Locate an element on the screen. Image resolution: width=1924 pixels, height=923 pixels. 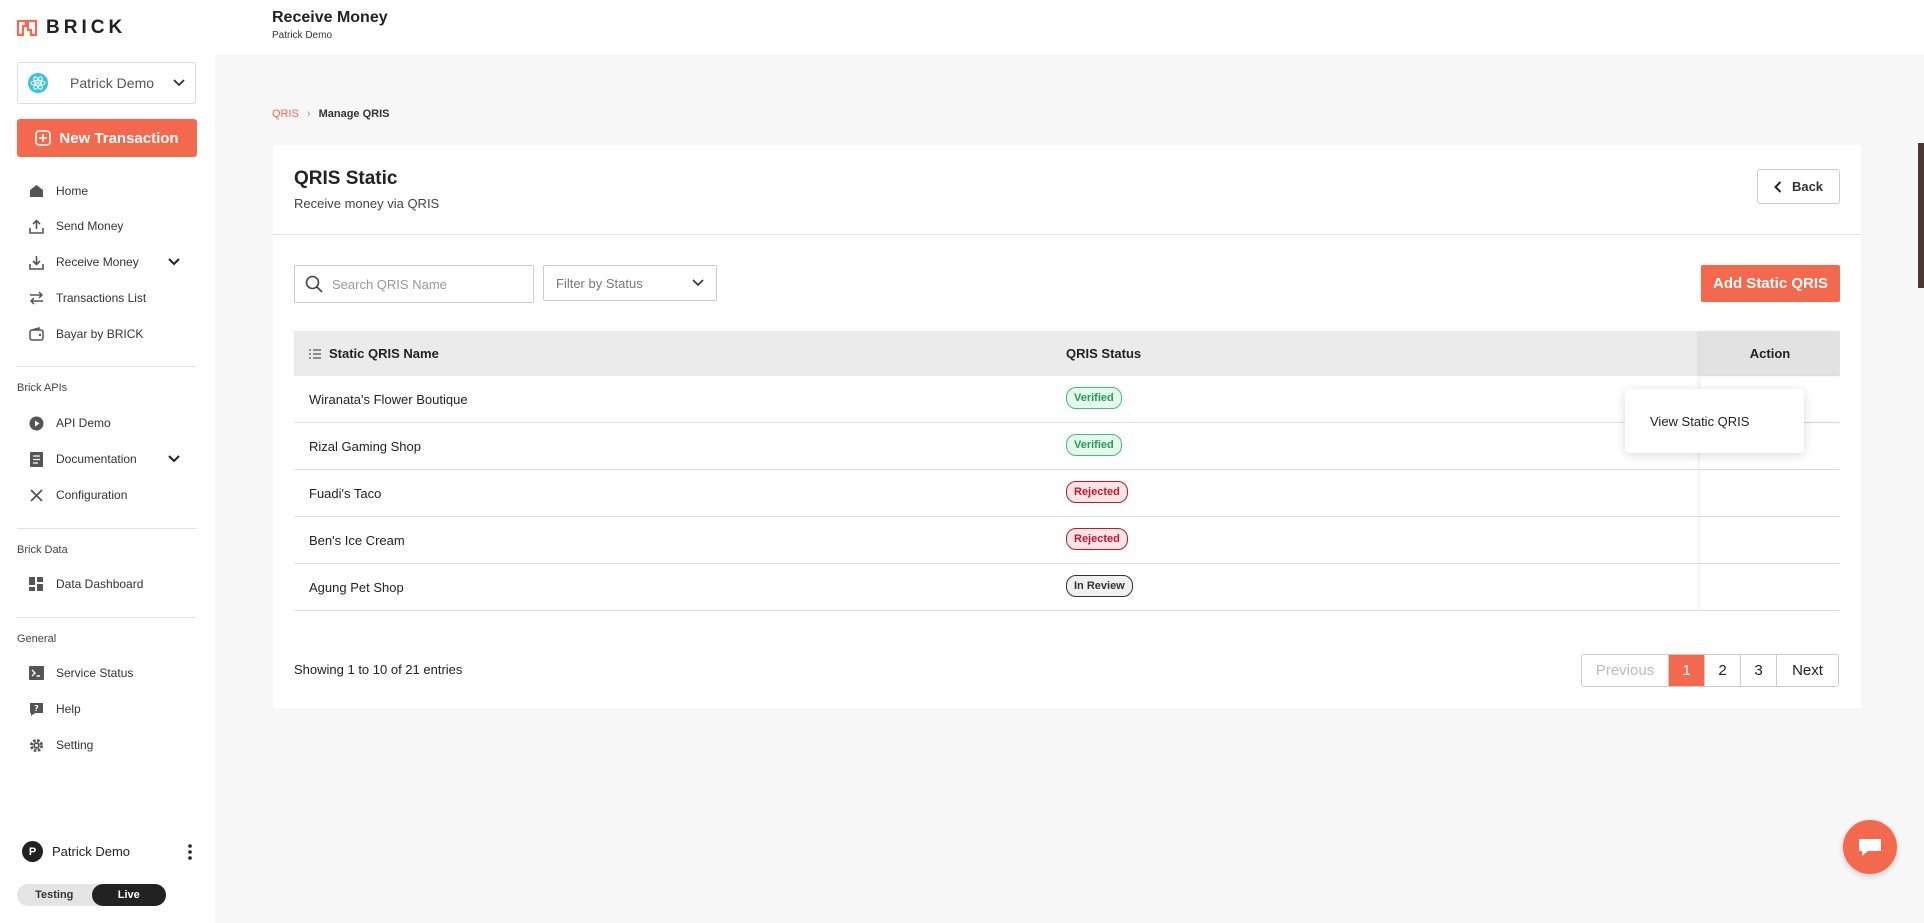
new-transaction-label: New Transaction is located at coordinates (119, 138).